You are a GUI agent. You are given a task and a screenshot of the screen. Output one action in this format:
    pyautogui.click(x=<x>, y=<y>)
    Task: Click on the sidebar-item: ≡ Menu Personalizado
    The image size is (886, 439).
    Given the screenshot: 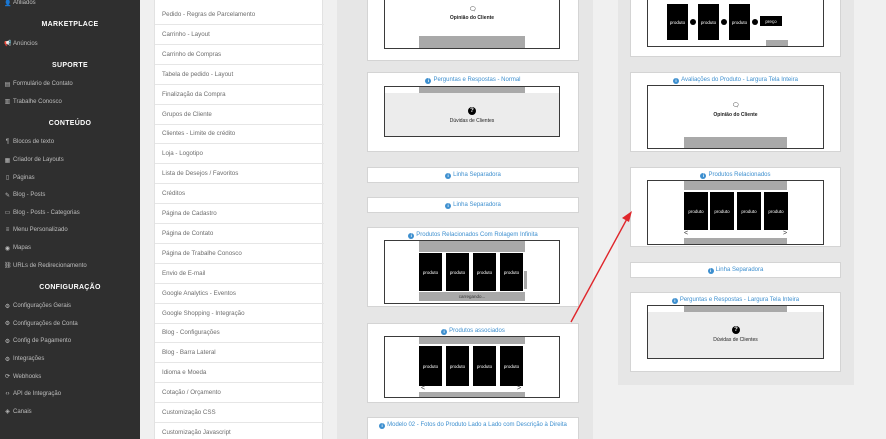 What is the action you would take?
    pyautogui.click(x=70, y=230)
    